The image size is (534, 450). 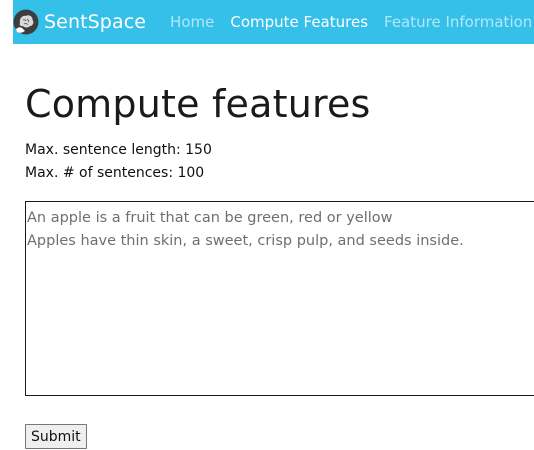 I want to click on nav-link-compute-features: Compute Features, so click(x=299, y=22).